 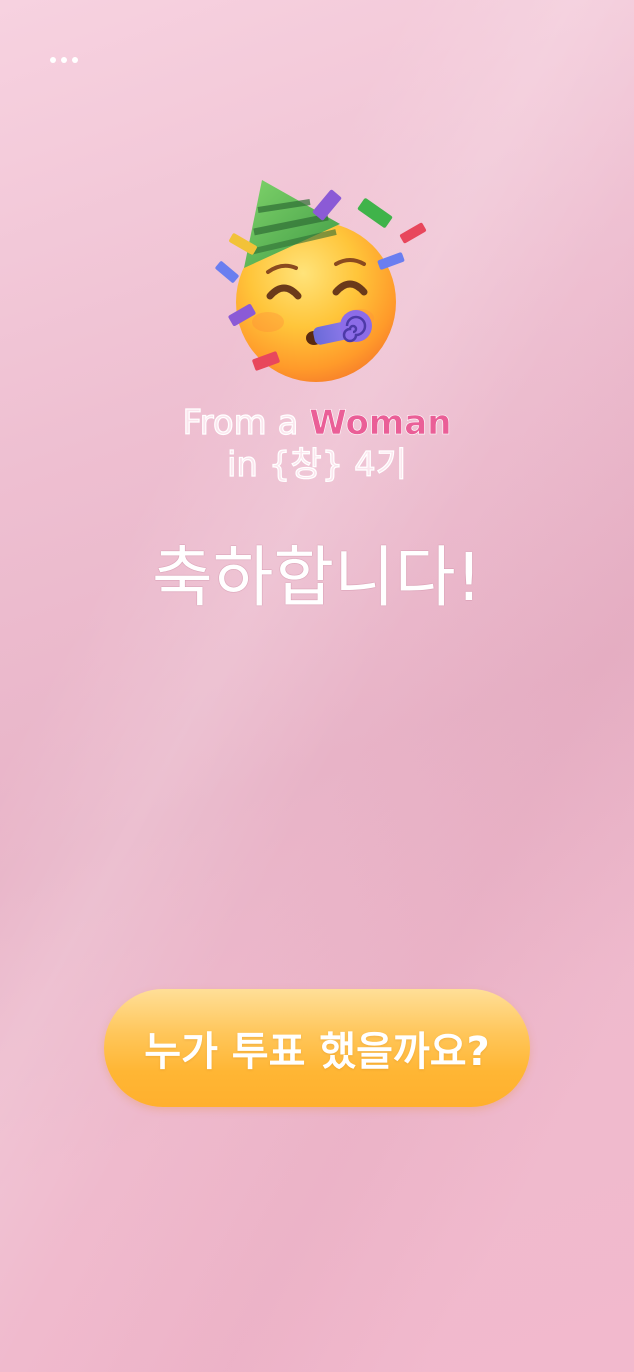 I want to click on congrats-message: 축하합니다!, so click(x=317, y=577).